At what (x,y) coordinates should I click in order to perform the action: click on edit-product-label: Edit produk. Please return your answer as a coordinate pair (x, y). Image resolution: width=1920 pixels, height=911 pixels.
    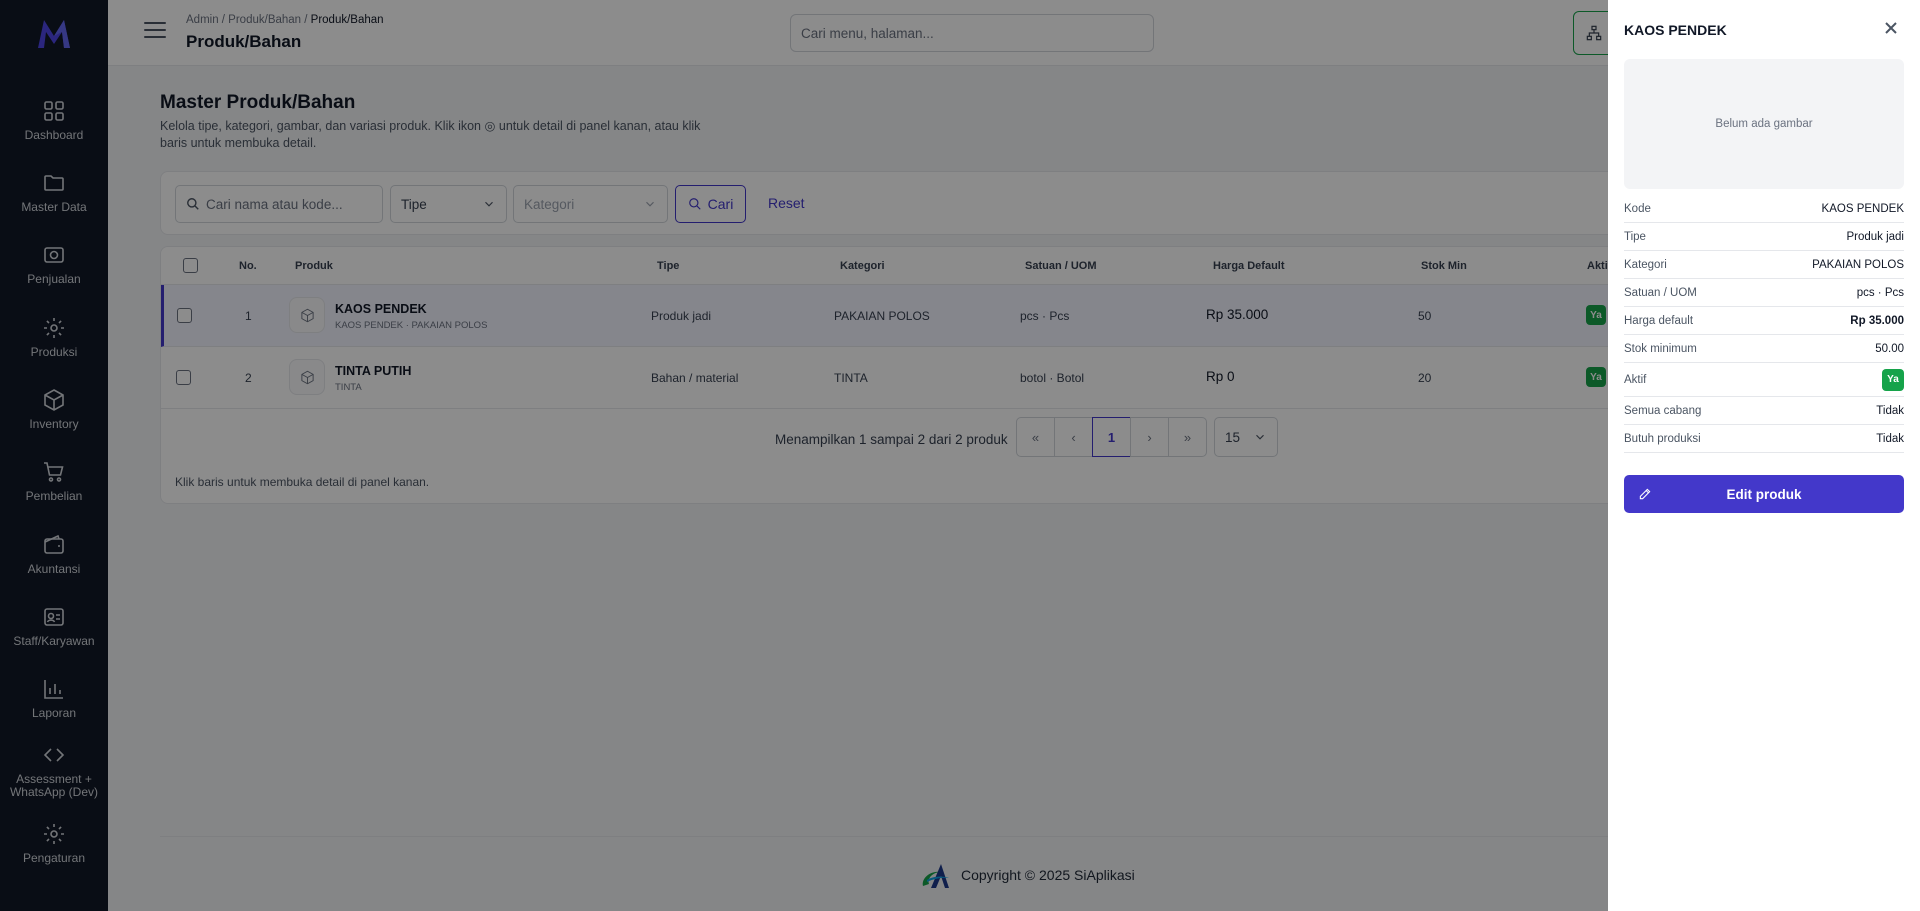
    Looking at the image, I should click on (1764, 494).